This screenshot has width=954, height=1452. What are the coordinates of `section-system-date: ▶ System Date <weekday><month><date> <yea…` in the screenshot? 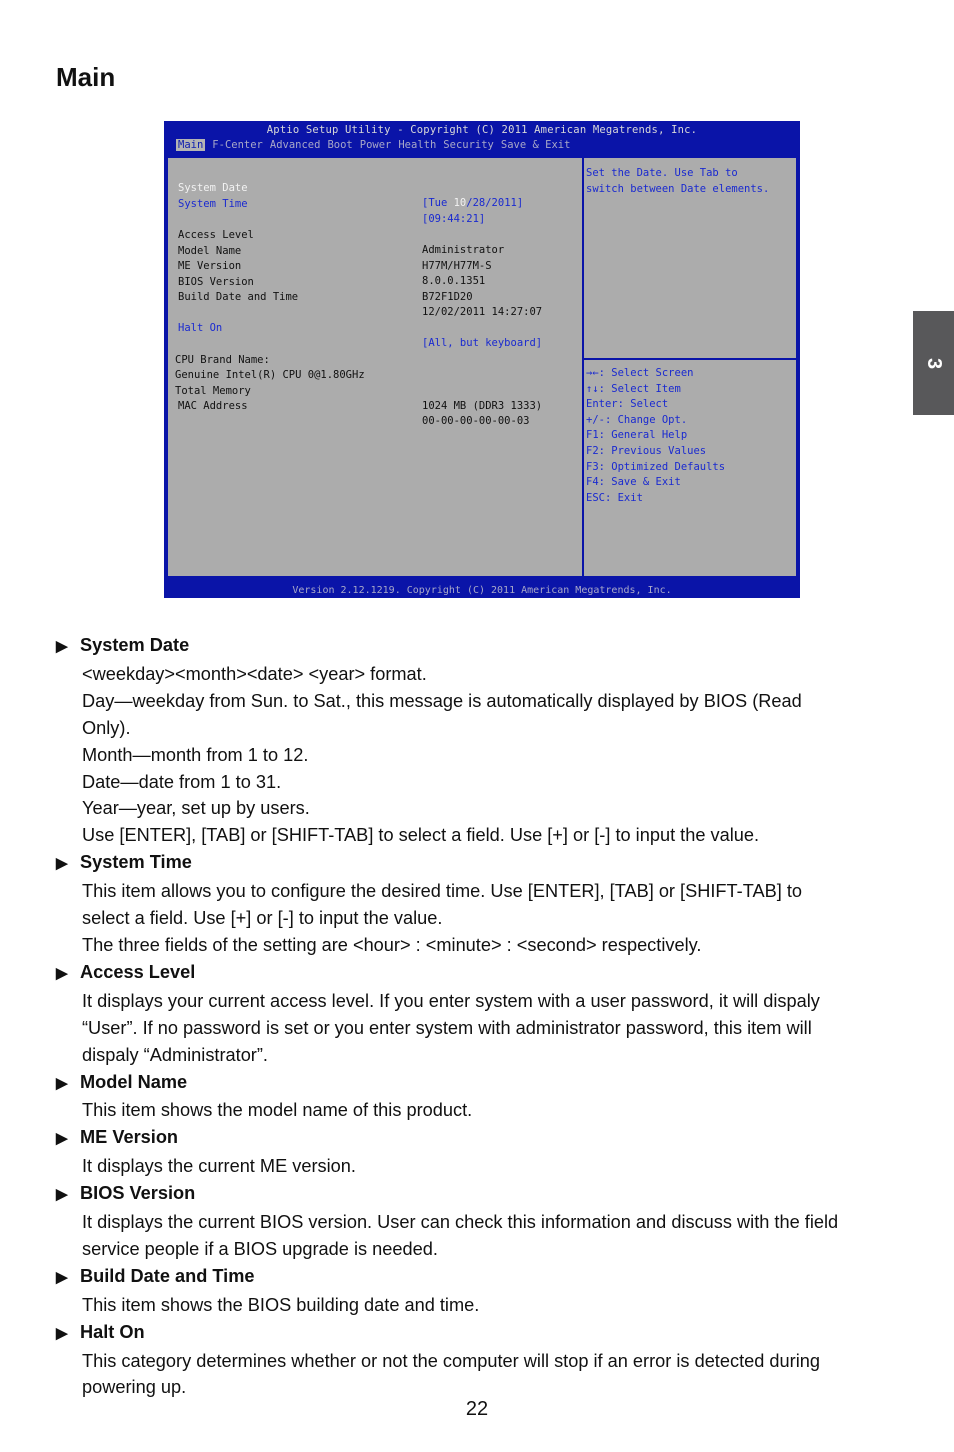 It's located at (481, 740).